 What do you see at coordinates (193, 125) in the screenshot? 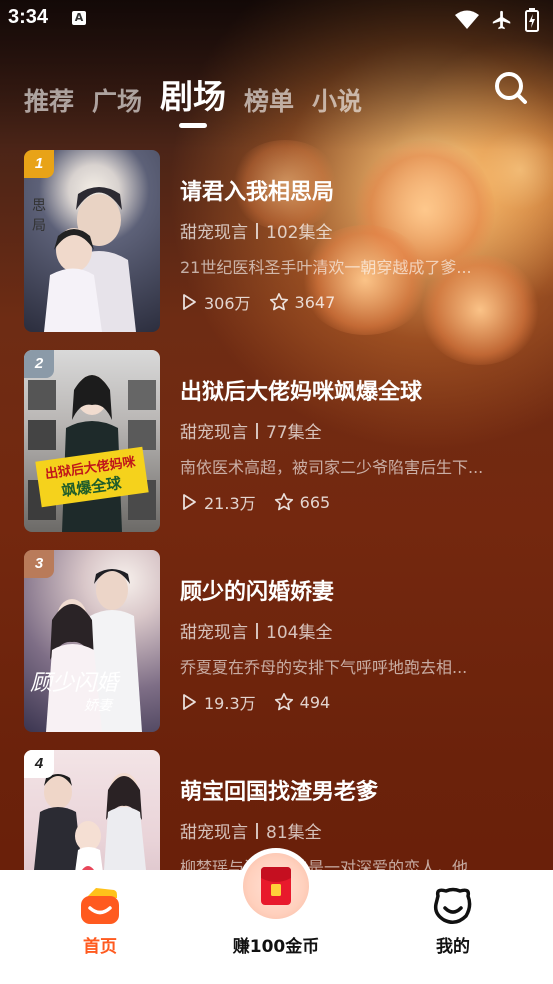
I see `active-tab-indicator` at bounding box center [193, 125].